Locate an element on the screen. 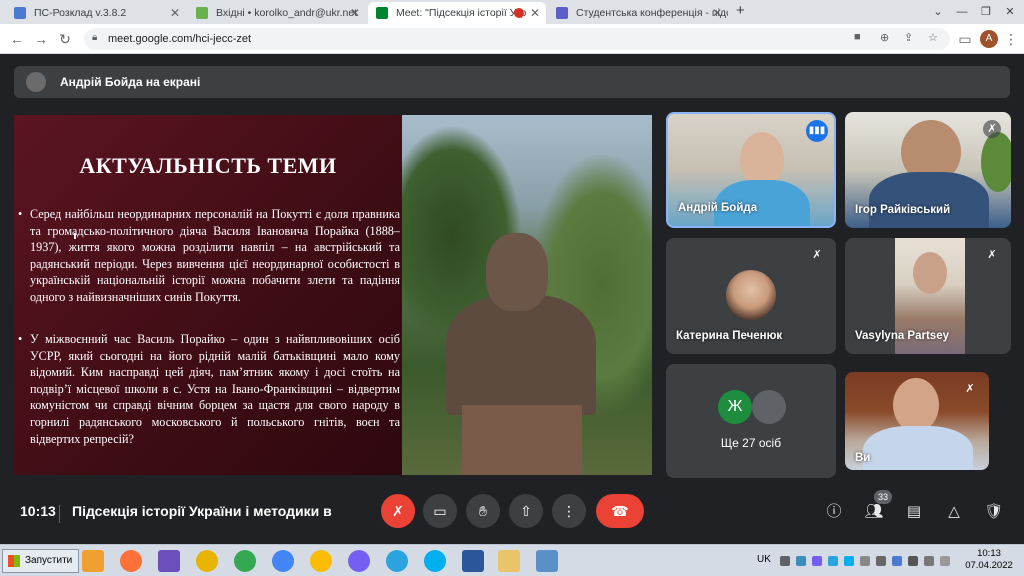 This screenshot has height=576, width=1024. viber-icon is located at coordinates (359, 561).